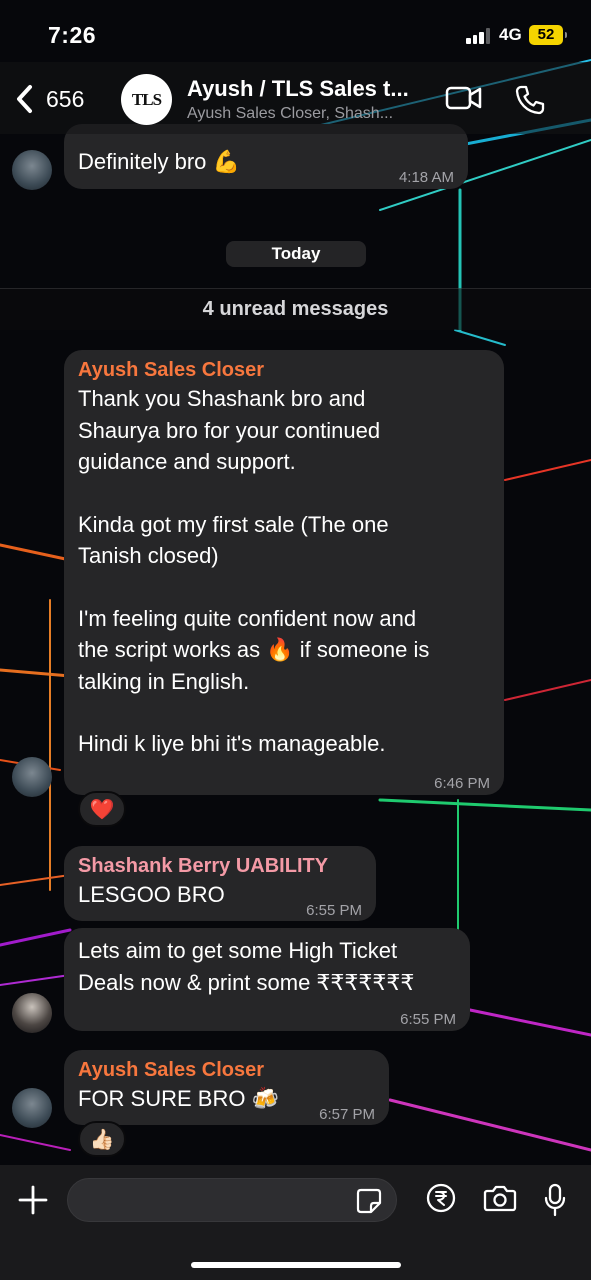 This screenshot has width=591, height=1280. Describe the element at coordinates (548, 35) in the screenshot. I see `battery-icon: 52` at that location.